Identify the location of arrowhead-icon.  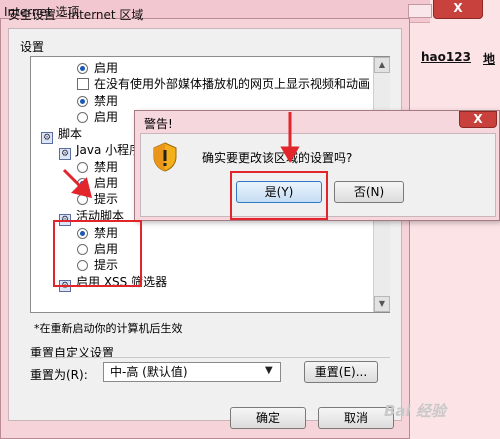
(290, 154).